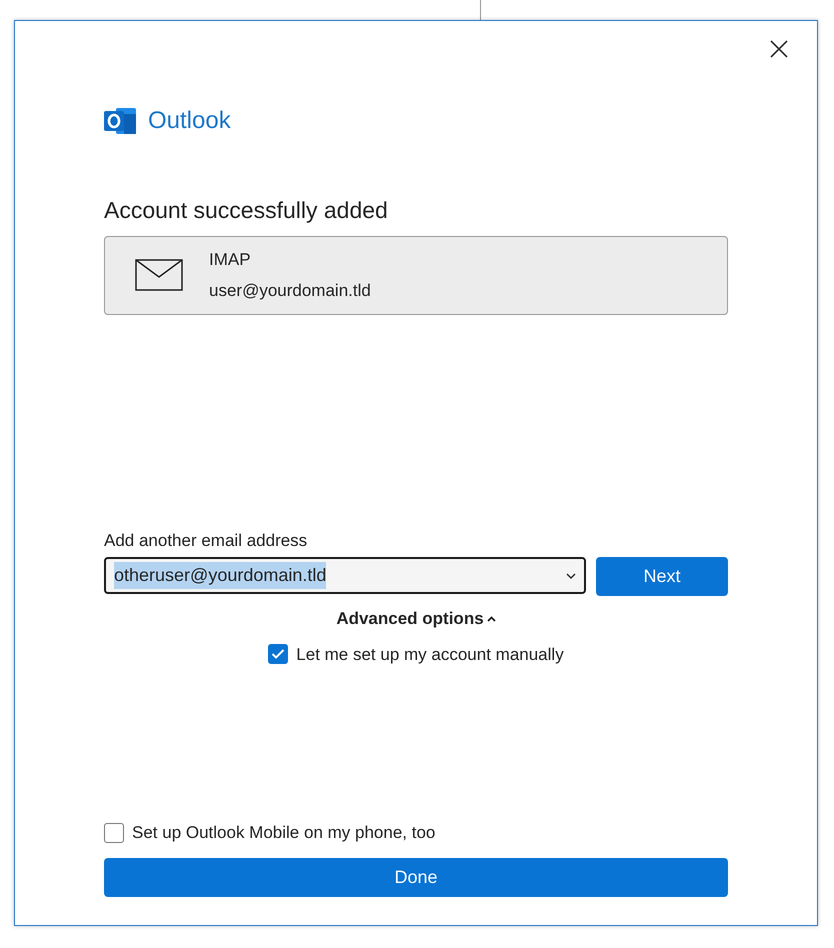 This screenshot has height=948, width=834. Describe the element at coordinates (416, 877) in the screenshot. I see `done-button: Done` at that location.